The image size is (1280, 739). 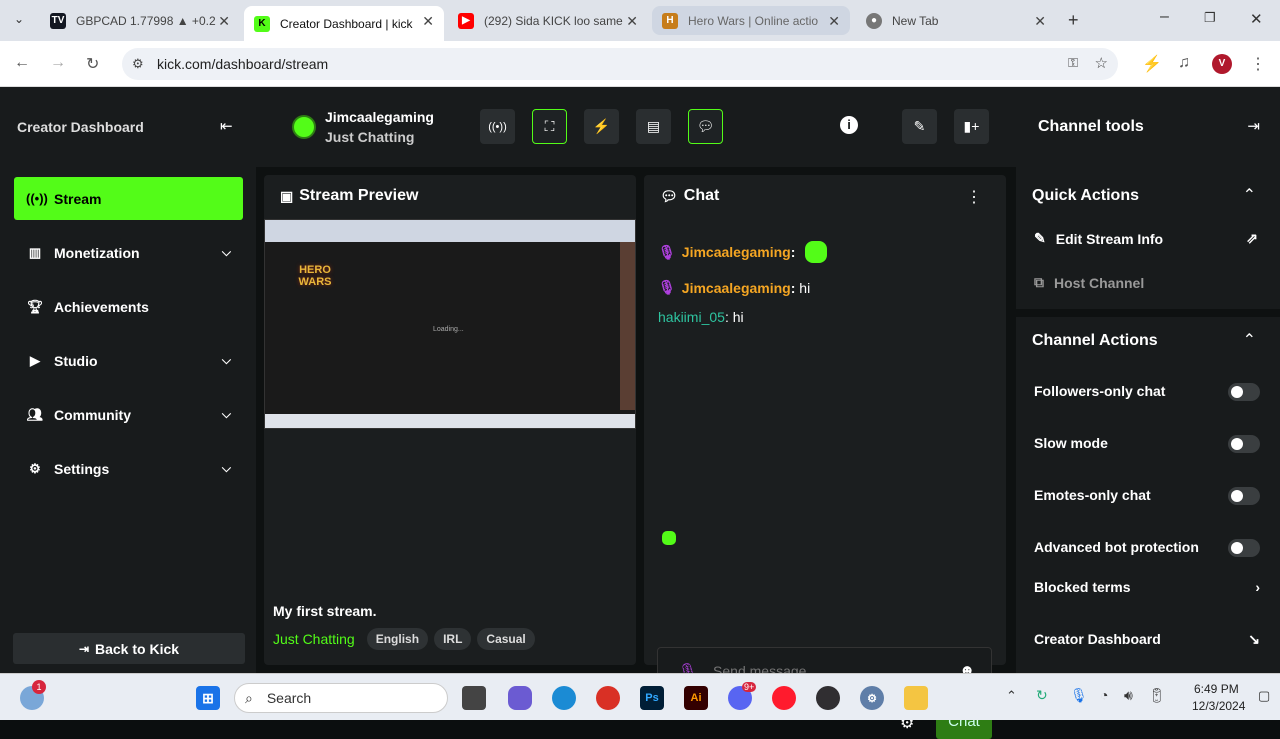 What do you see at coordinates (1147, 587) in the screenshot?
I see `blocked-terms-link: Blocked terms ›` at bounding box center [1147, 587].